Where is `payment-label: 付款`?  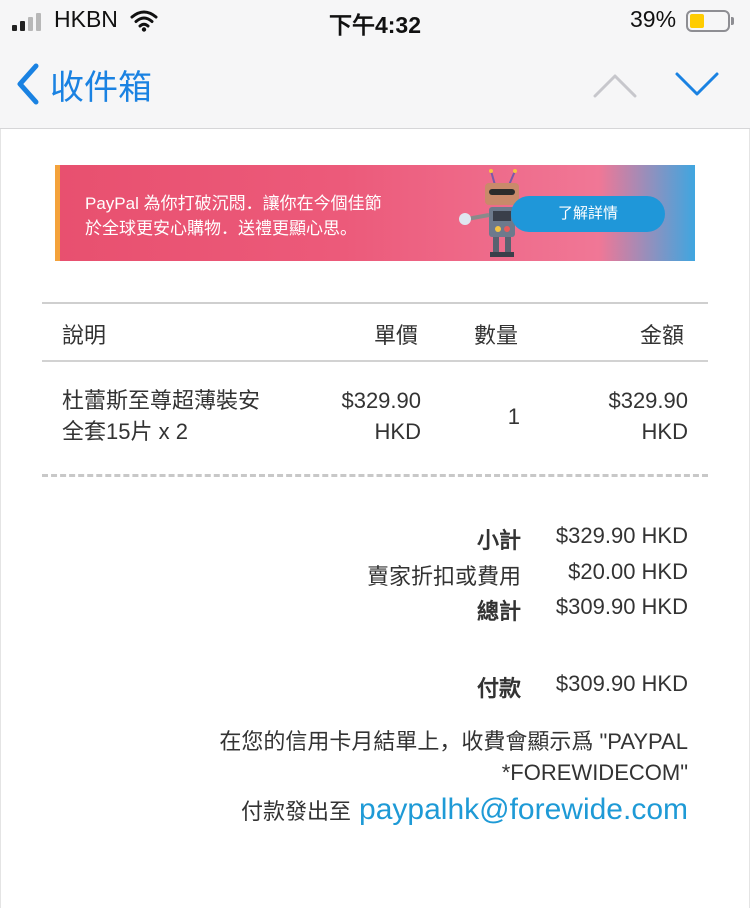
payment-label: 付款 is located at coordinates (498, 688).